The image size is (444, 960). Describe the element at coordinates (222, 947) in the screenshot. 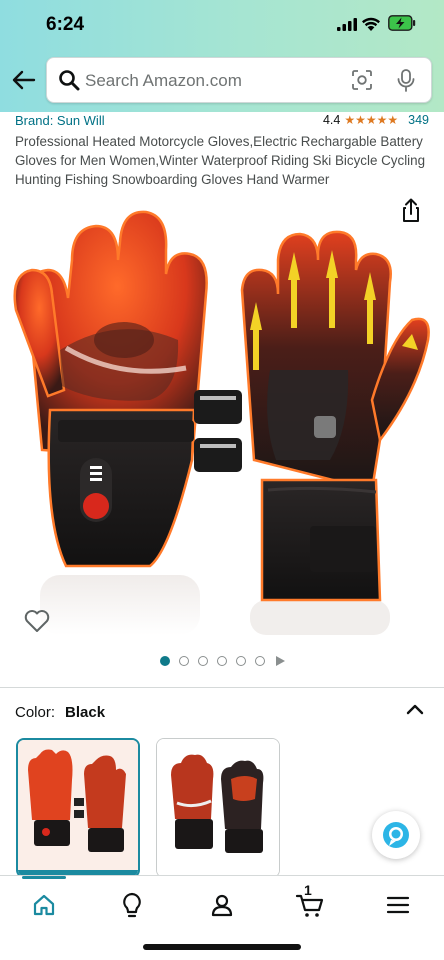

I see `home-indicator` at that location.